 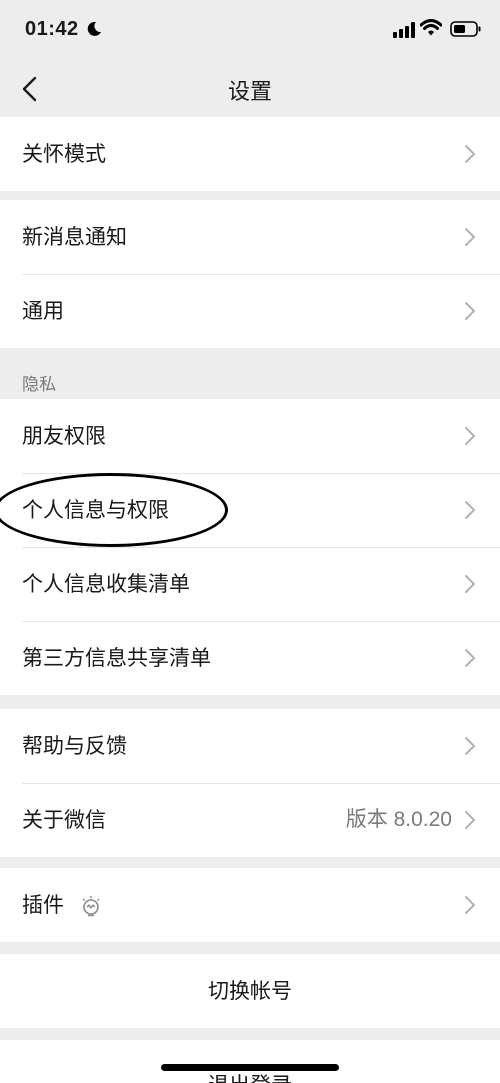 What do you see at coordinates (64, 154) in the screenshot?
I see `settings-item-label: 关怀模式` at bounding box center [64, 154].